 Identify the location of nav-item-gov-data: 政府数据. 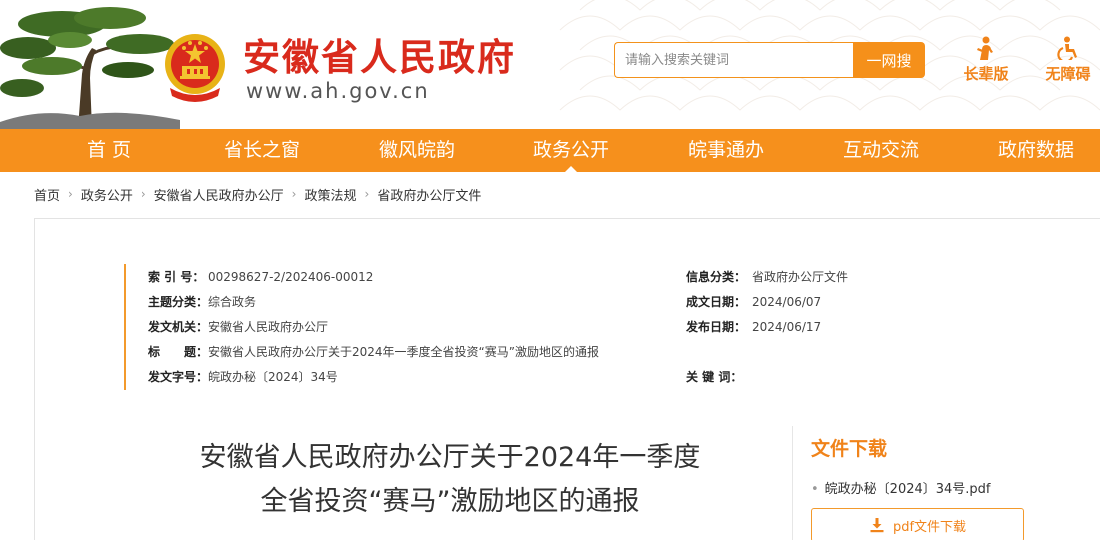
(1036, 150).